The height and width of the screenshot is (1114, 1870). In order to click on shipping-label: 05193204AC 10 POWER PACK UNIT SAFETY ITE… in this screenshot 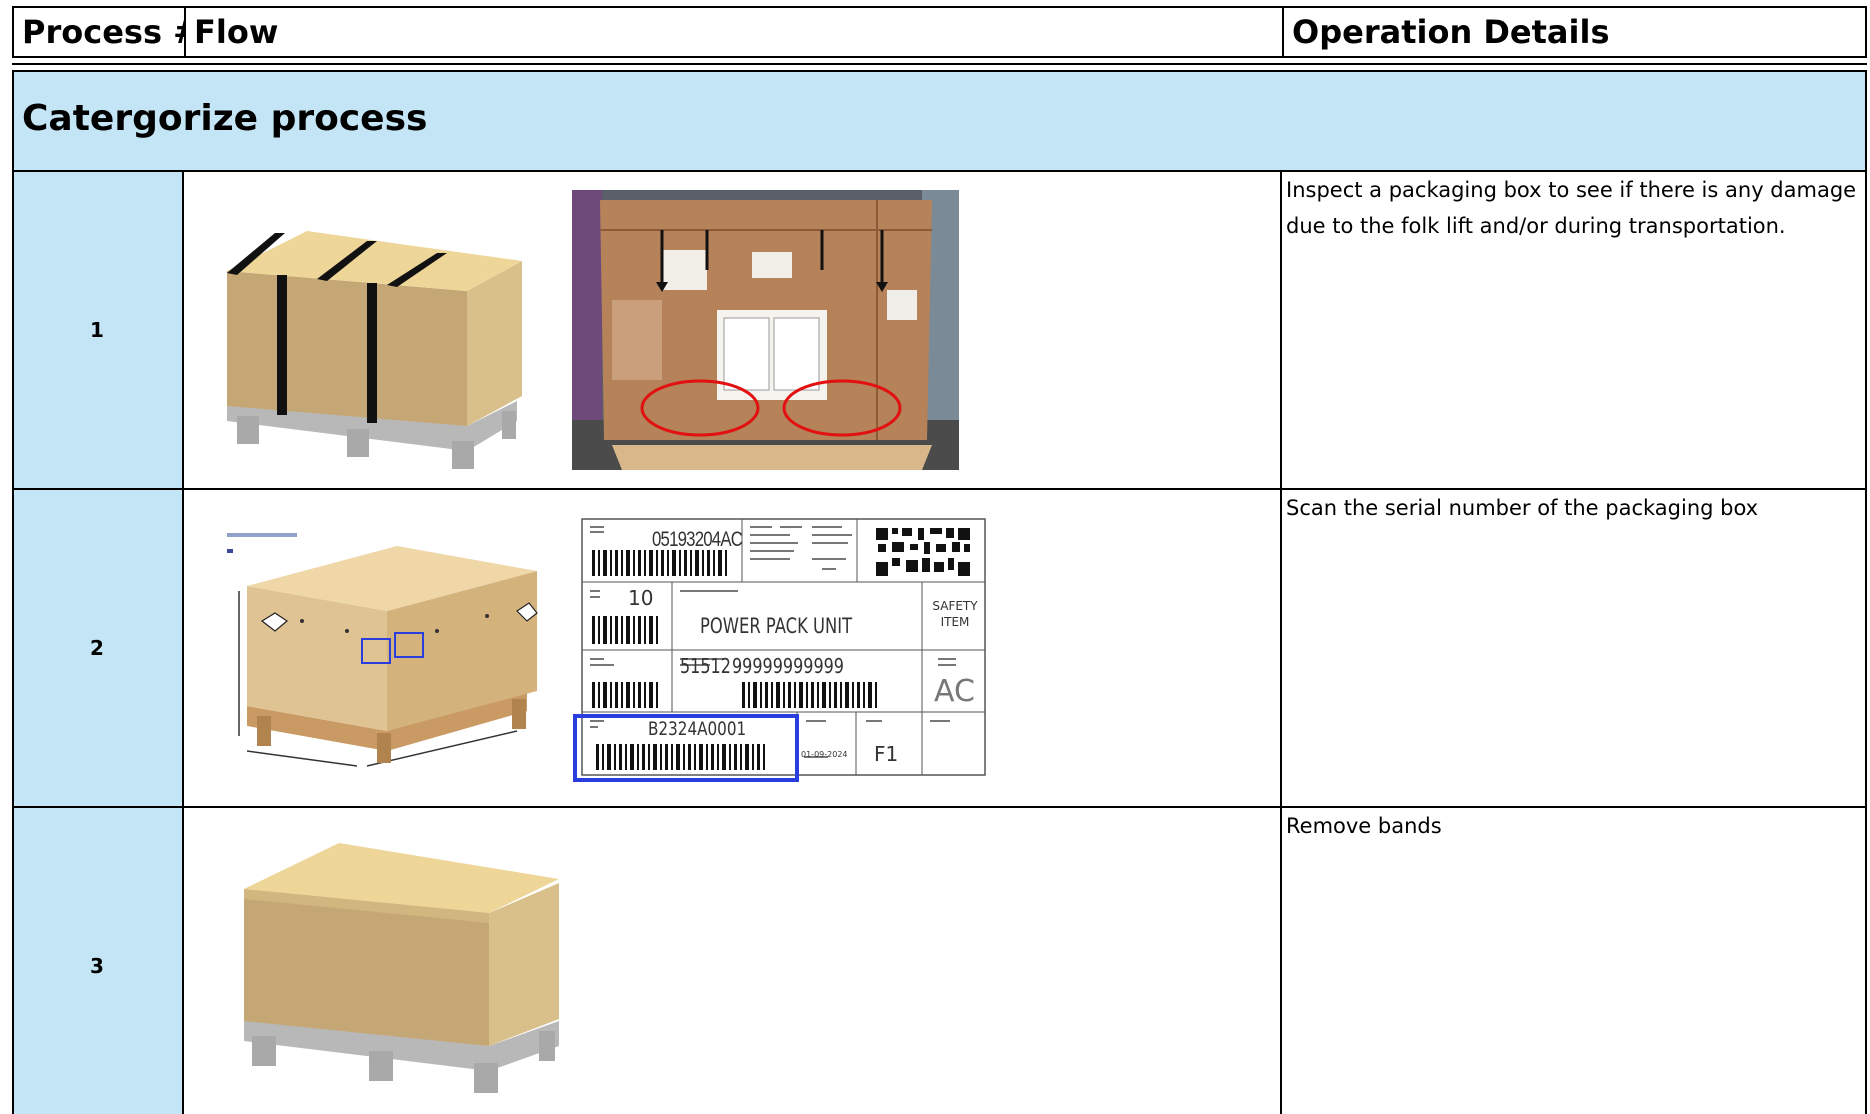, I will do `click(781, 648)`.